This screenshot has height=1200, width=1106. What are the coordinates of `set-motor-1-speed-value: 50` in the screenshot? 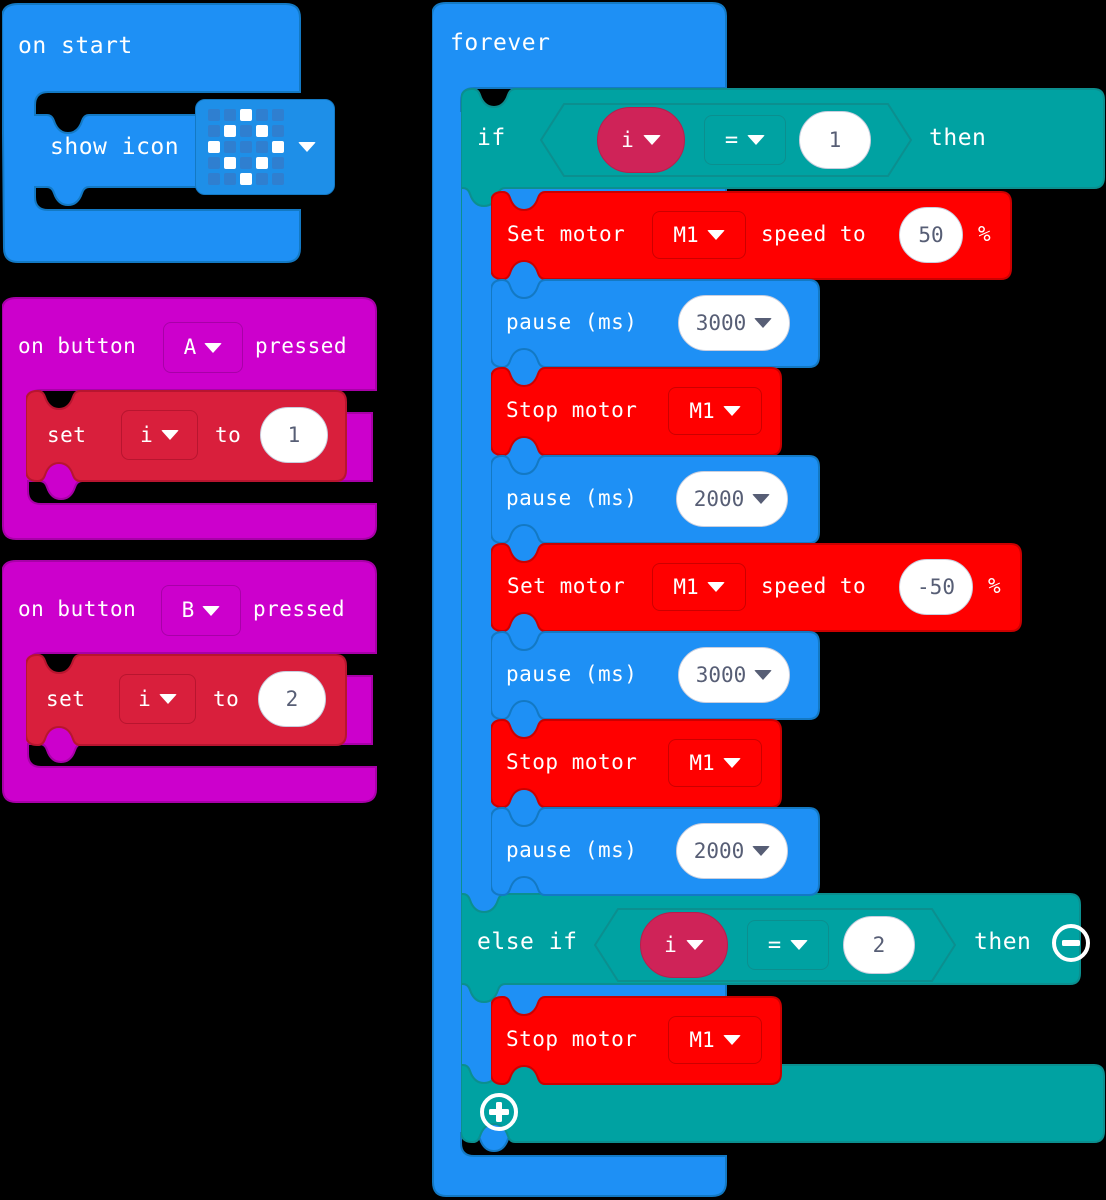 It's located at (931, 235).